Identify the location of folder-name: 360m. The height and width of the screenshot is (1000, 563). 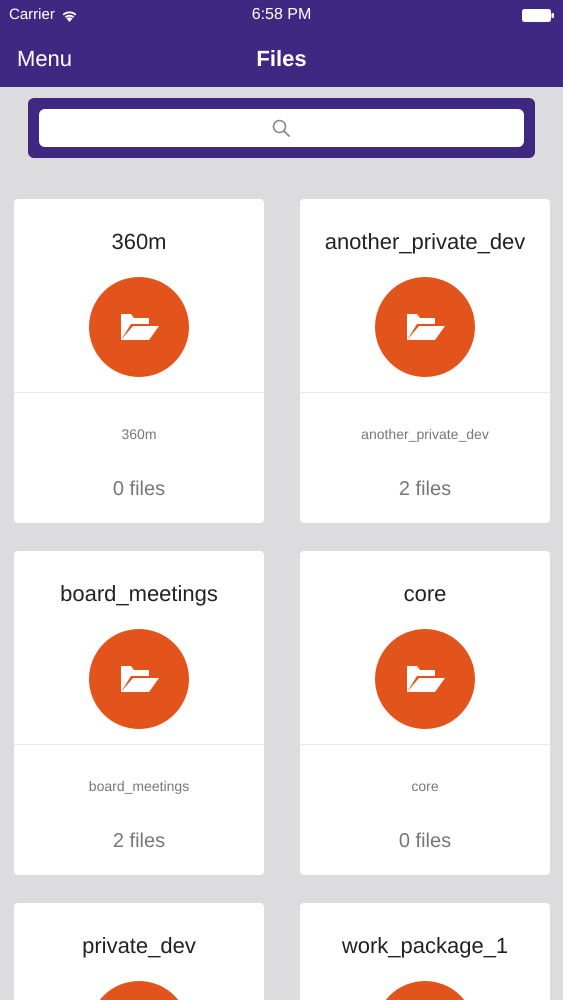
(139, 434).